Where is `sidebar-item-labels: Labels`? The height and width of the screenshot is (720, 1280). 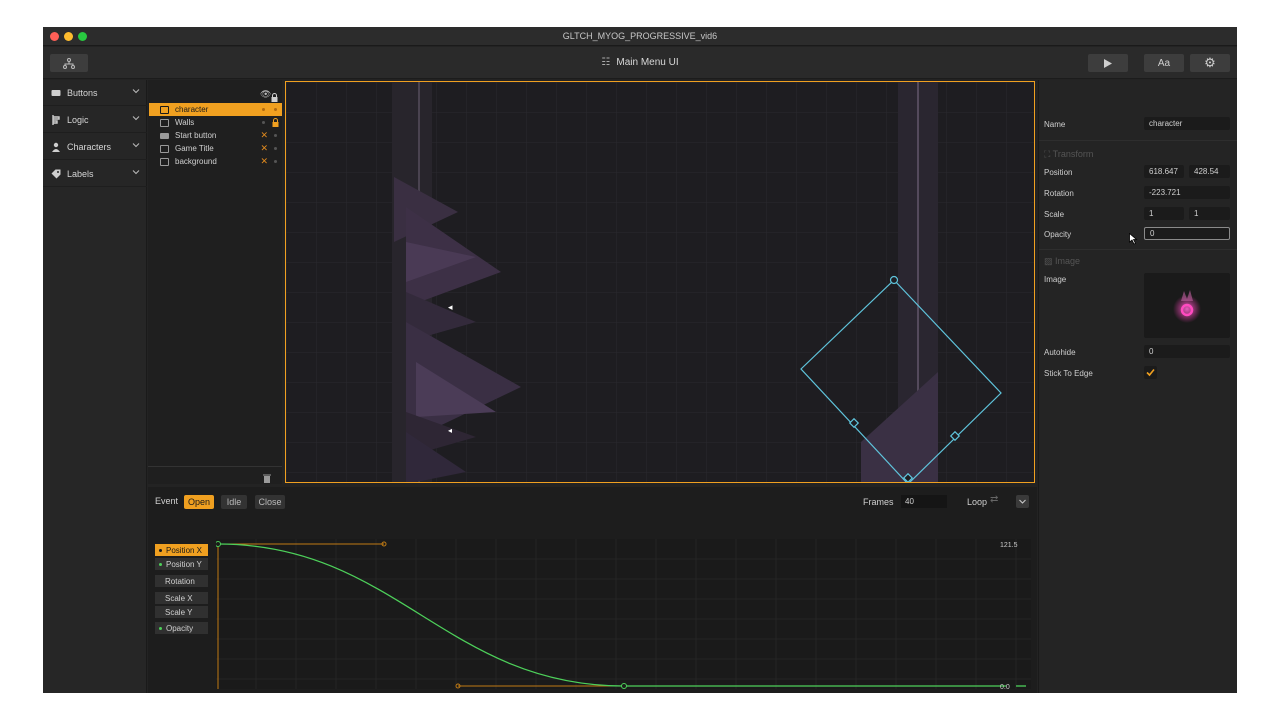 sidebar-item-labels: Labels is located at coordinates (95, 174).